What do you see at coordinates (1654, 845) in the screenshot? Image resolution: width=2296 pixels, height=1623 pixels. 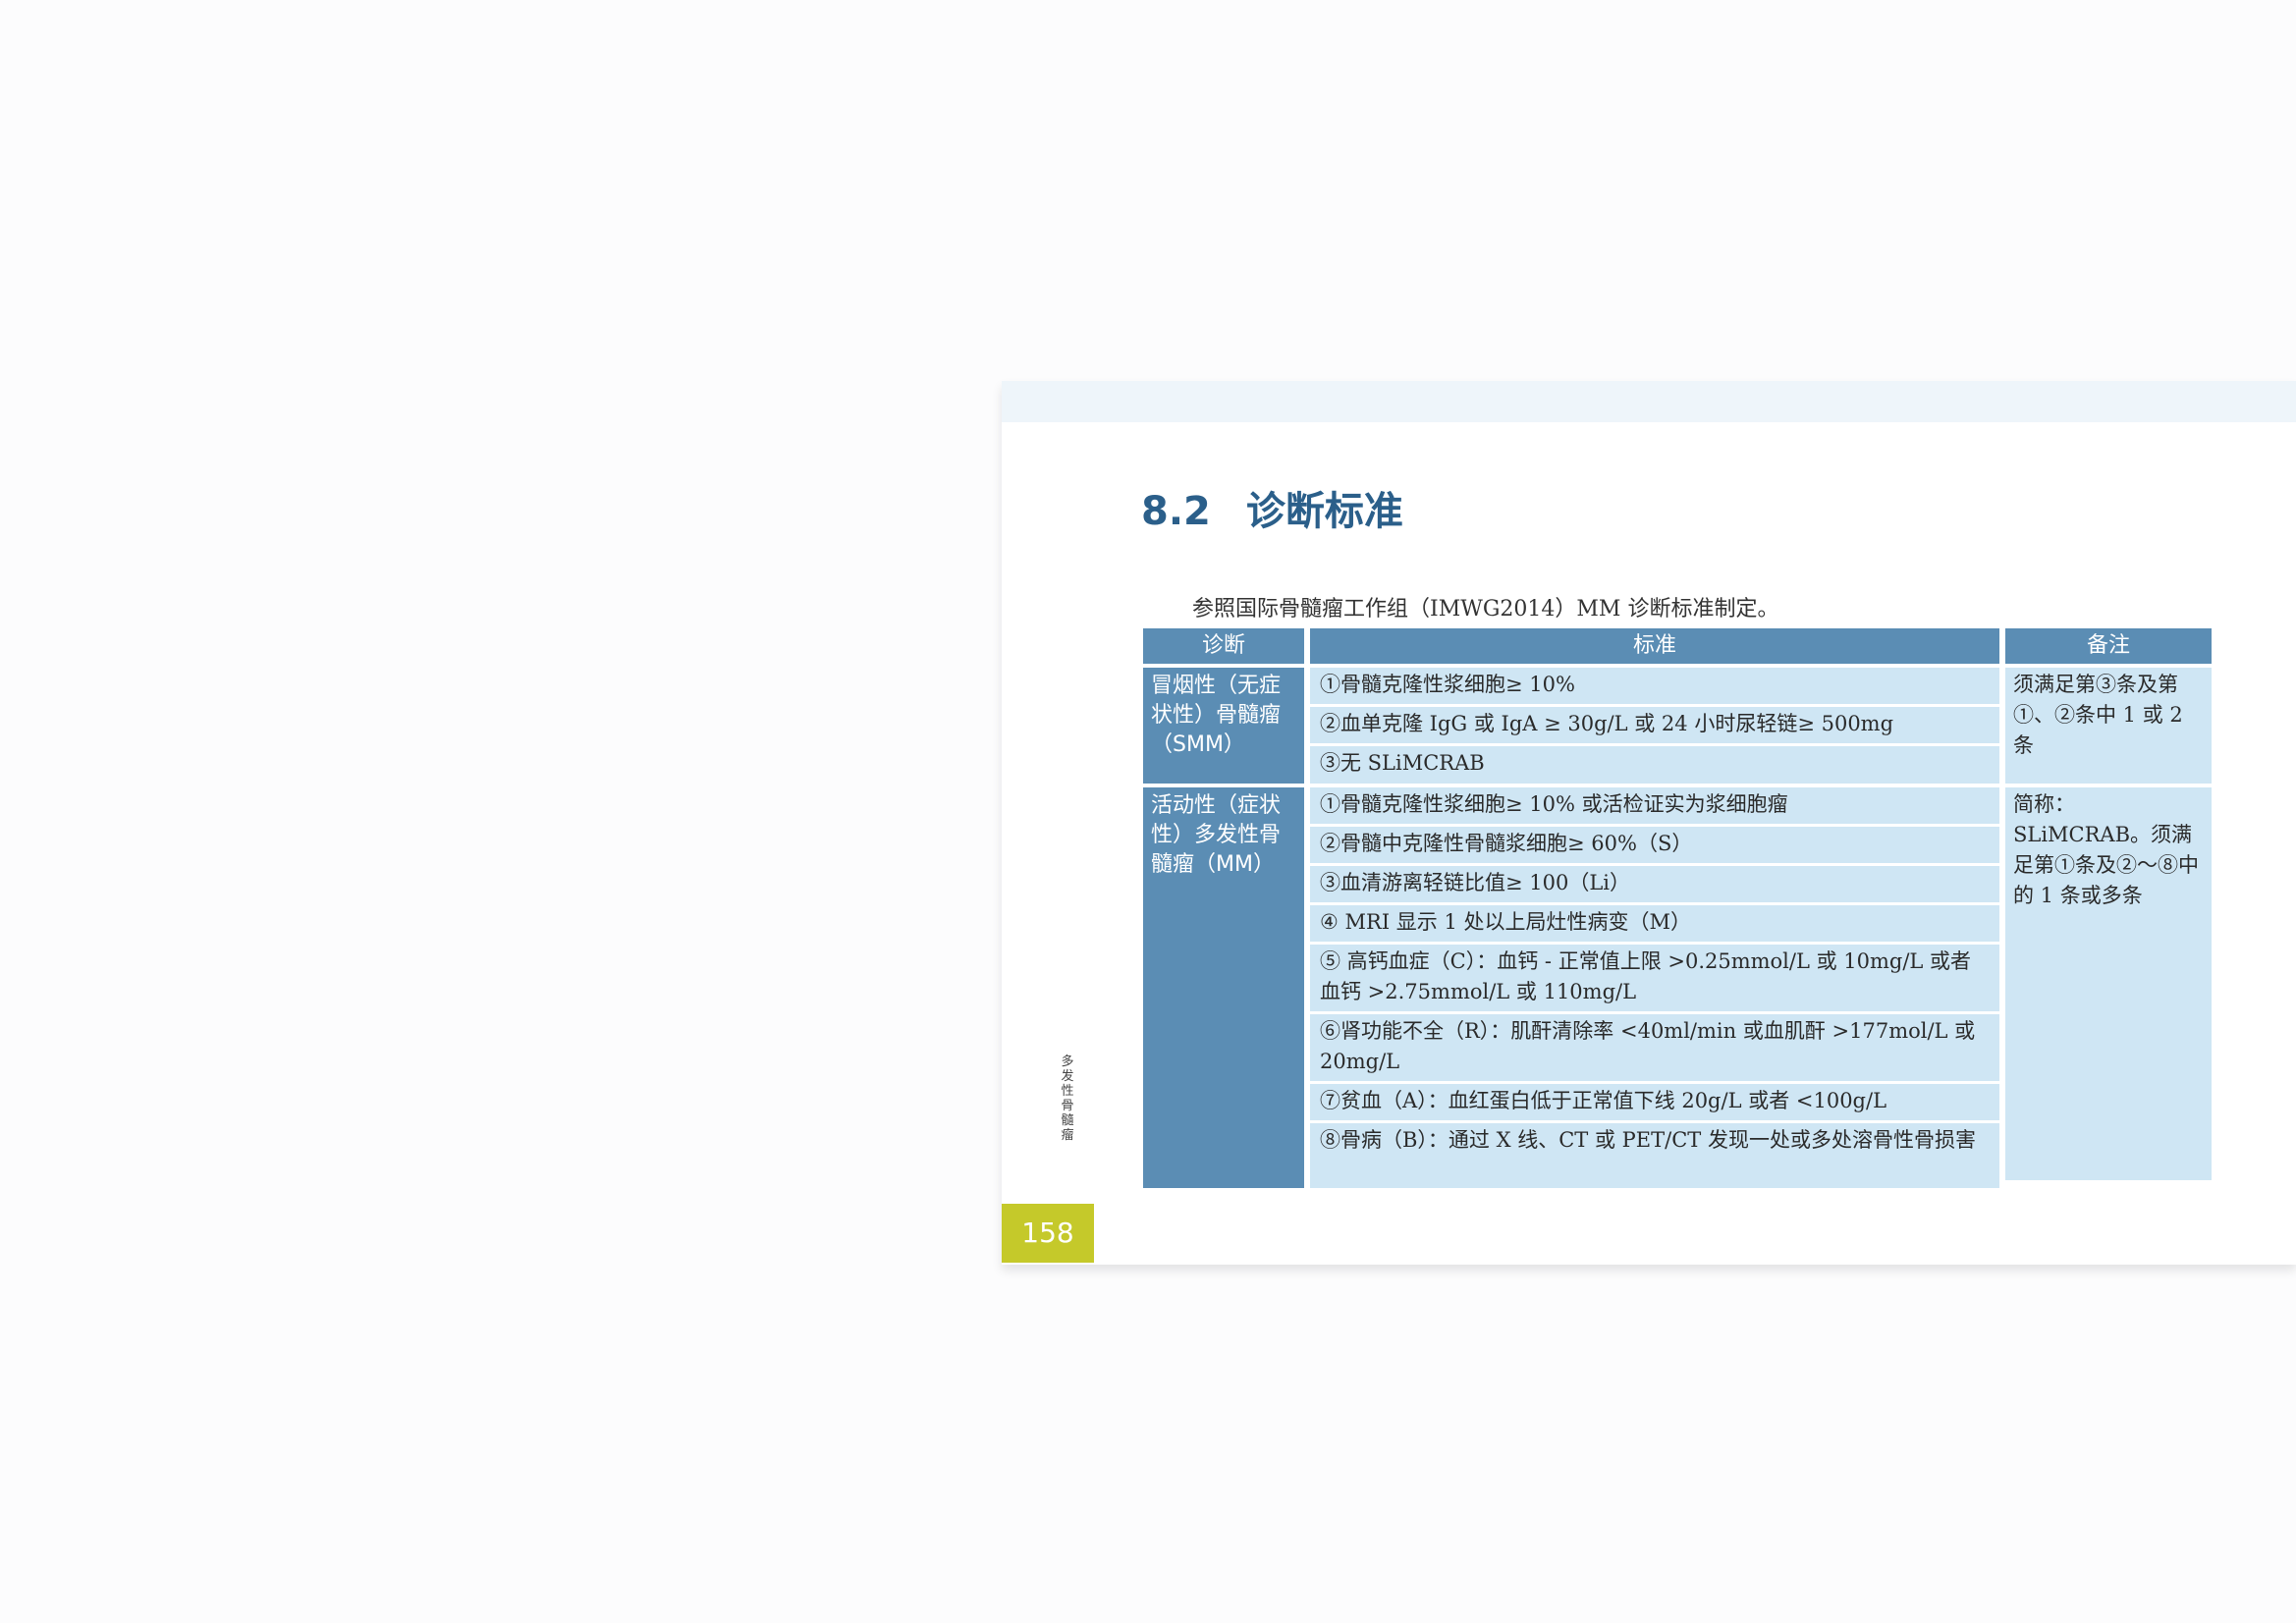 I see `criteria-row: ②骨髓中克隆性骨髓浆细胞≥ 60%（S）` at bounding box center [1654, 845].